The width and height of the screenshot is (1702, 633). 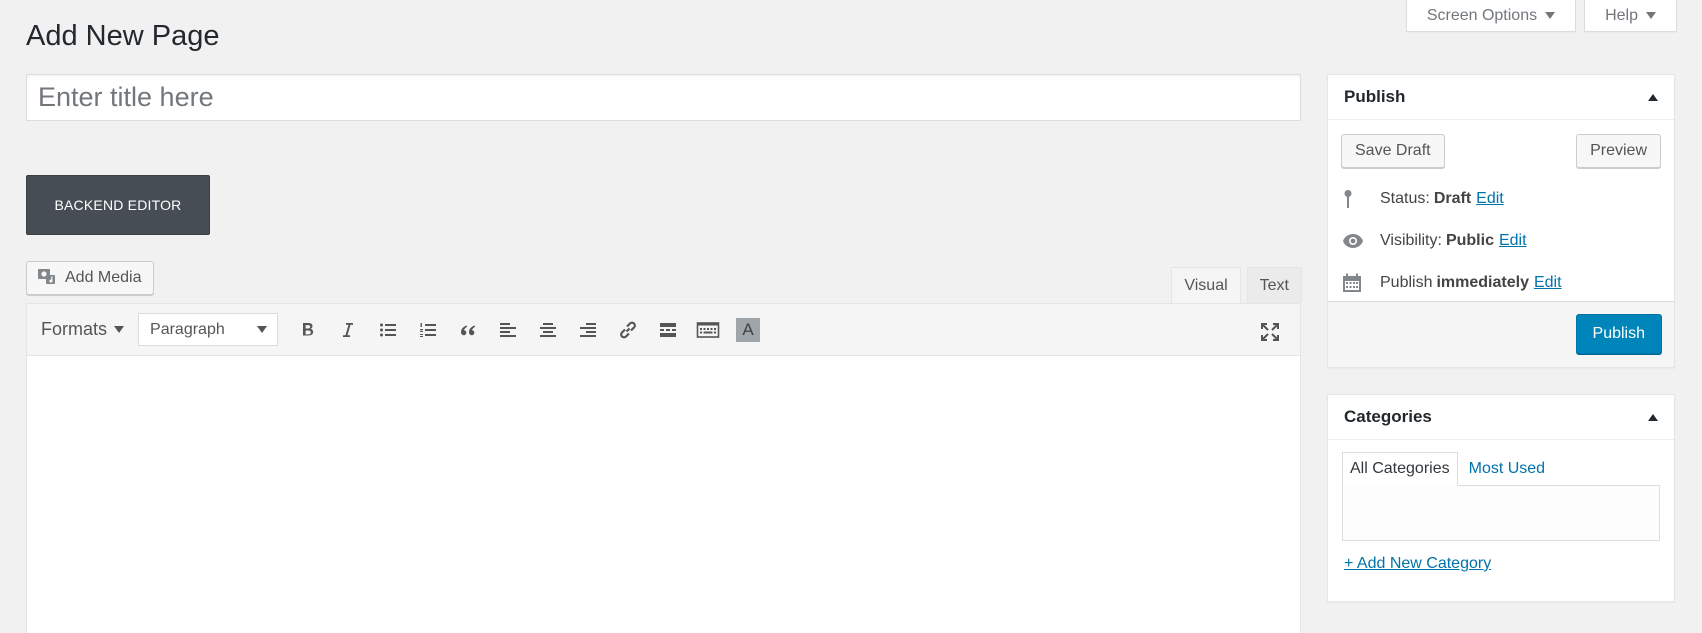 I want to click on help-button: Help, so click(x=1630, y=16).